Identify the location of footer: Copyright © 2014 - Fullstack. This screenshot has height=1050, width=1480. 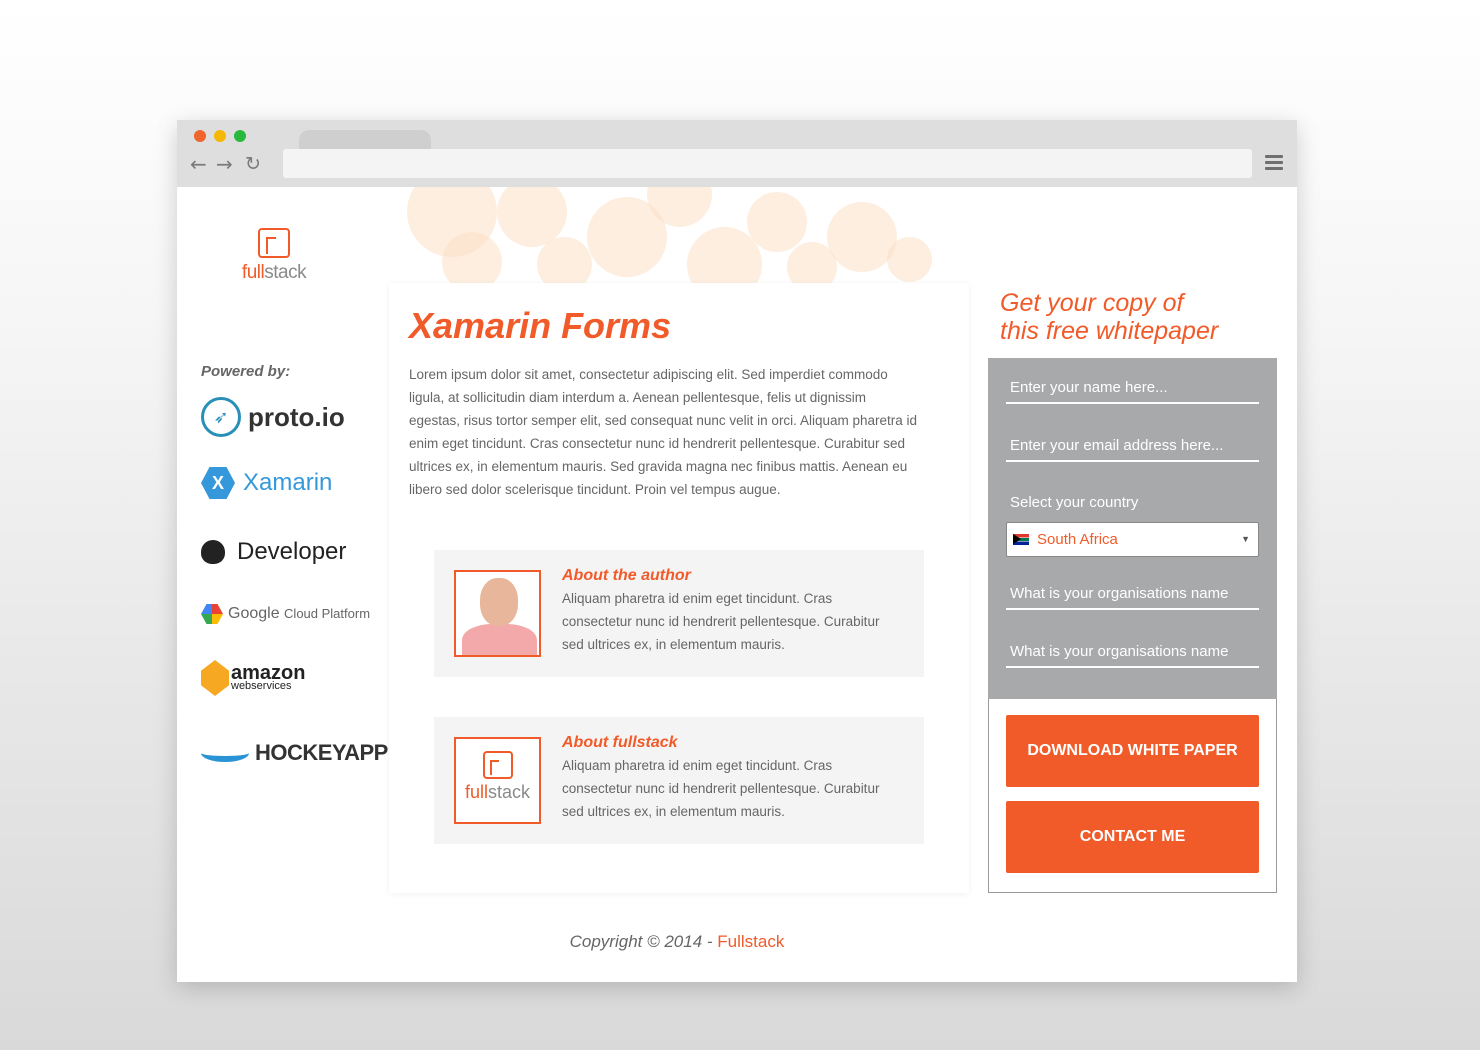
(677, 942).